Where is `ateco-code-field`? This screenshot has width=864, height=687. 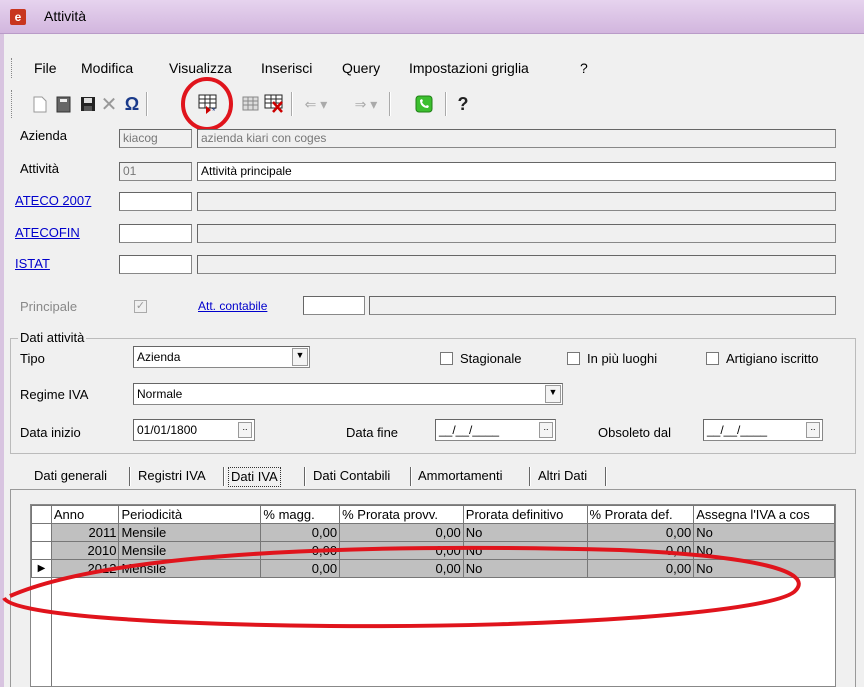
ateco-code-field is located at coordinates (155, 201).